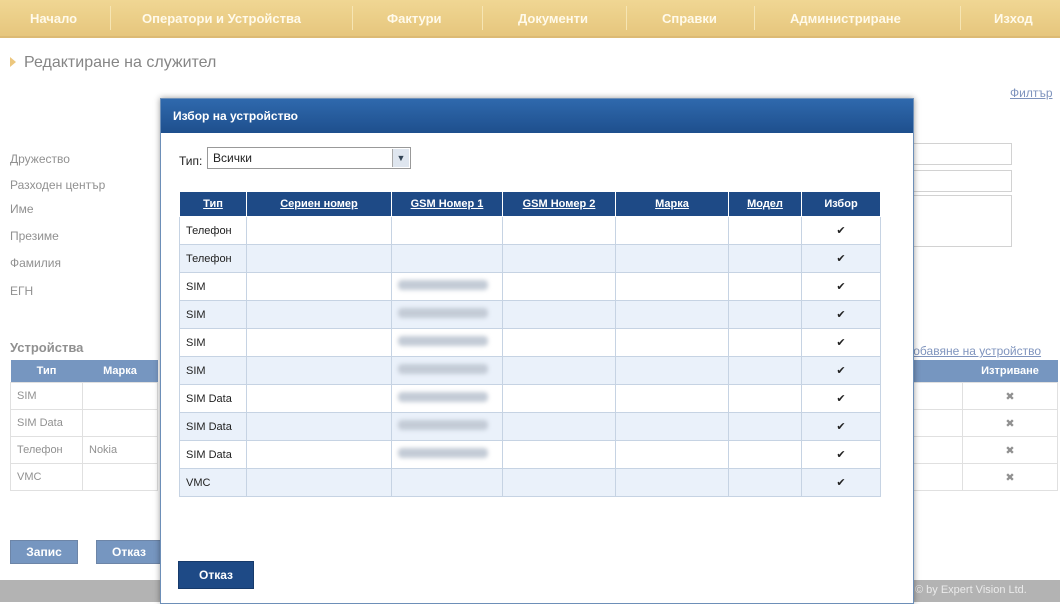 The height and width of the screenshot is (604, 1060). What do you see at coordinates (191, 161) in the screenshot?
I see `type-filter-label: Тип:` at bounding box center [191, 161].